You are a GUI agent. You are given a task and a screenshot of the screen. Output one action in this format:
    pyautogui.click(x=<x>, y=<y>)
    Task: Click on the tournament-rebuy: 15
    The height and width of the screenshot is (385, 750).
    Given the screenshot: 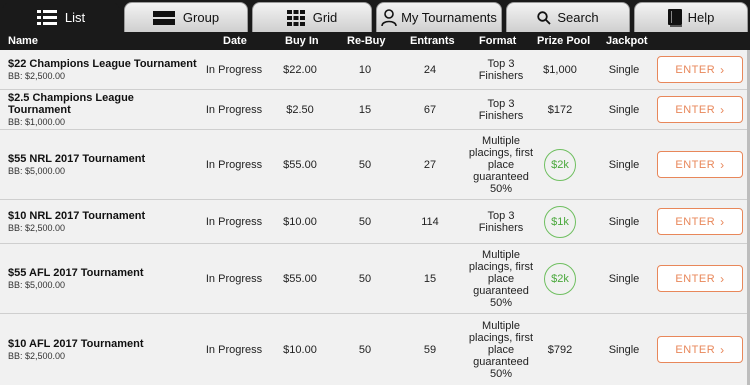 What is the action you would take?
    pyautogui.click(x=365, y=109)
    